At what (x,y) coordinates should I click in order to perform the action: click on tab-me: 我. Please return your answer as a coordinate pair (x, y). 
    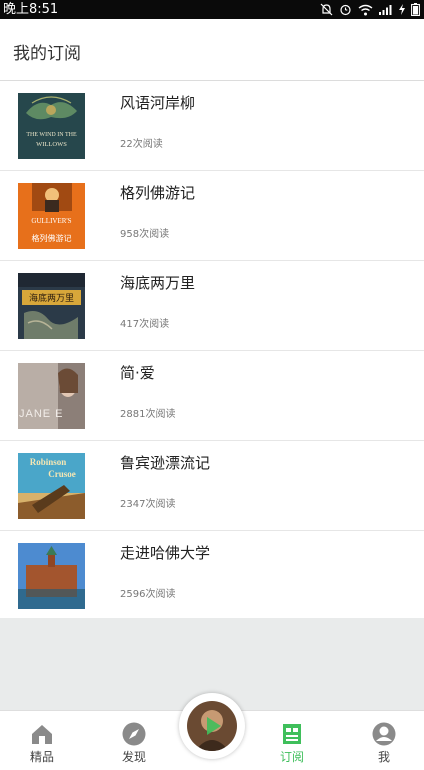
    Looking at the image, I should click on (384, 745).